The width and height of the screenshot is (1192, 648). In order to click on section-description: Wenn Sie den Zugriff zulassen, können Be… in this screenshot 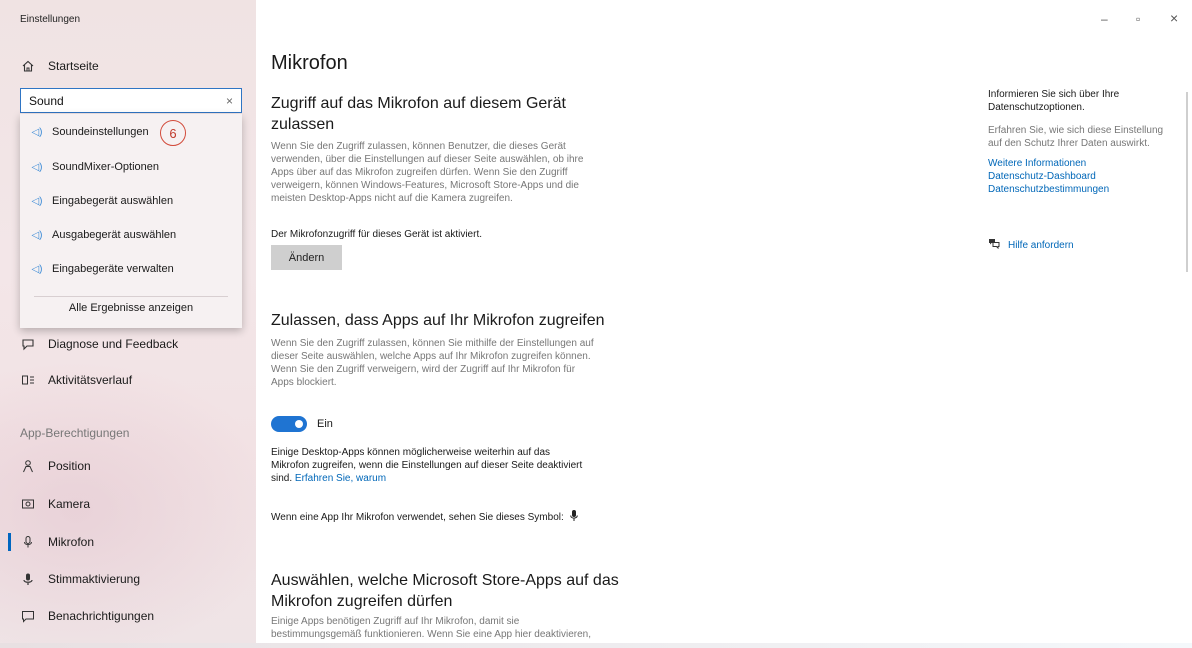, I will do `click(427, 172)`.